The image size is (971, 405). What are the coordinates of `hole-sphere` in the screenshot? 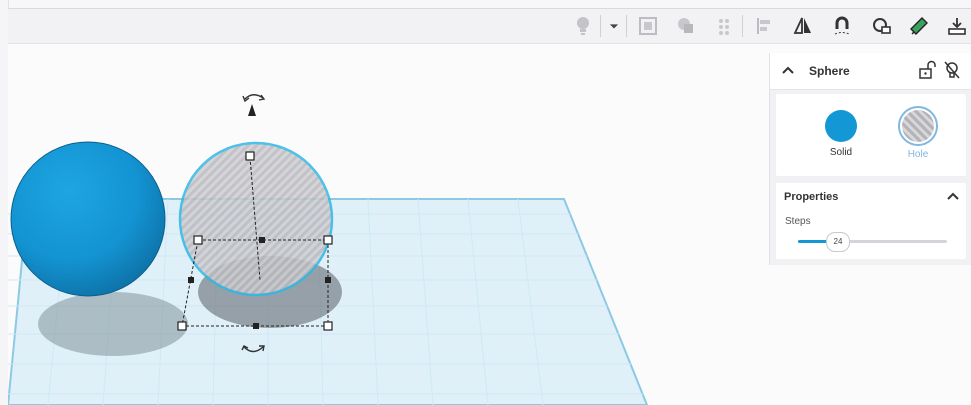 It's located at (256, 219).